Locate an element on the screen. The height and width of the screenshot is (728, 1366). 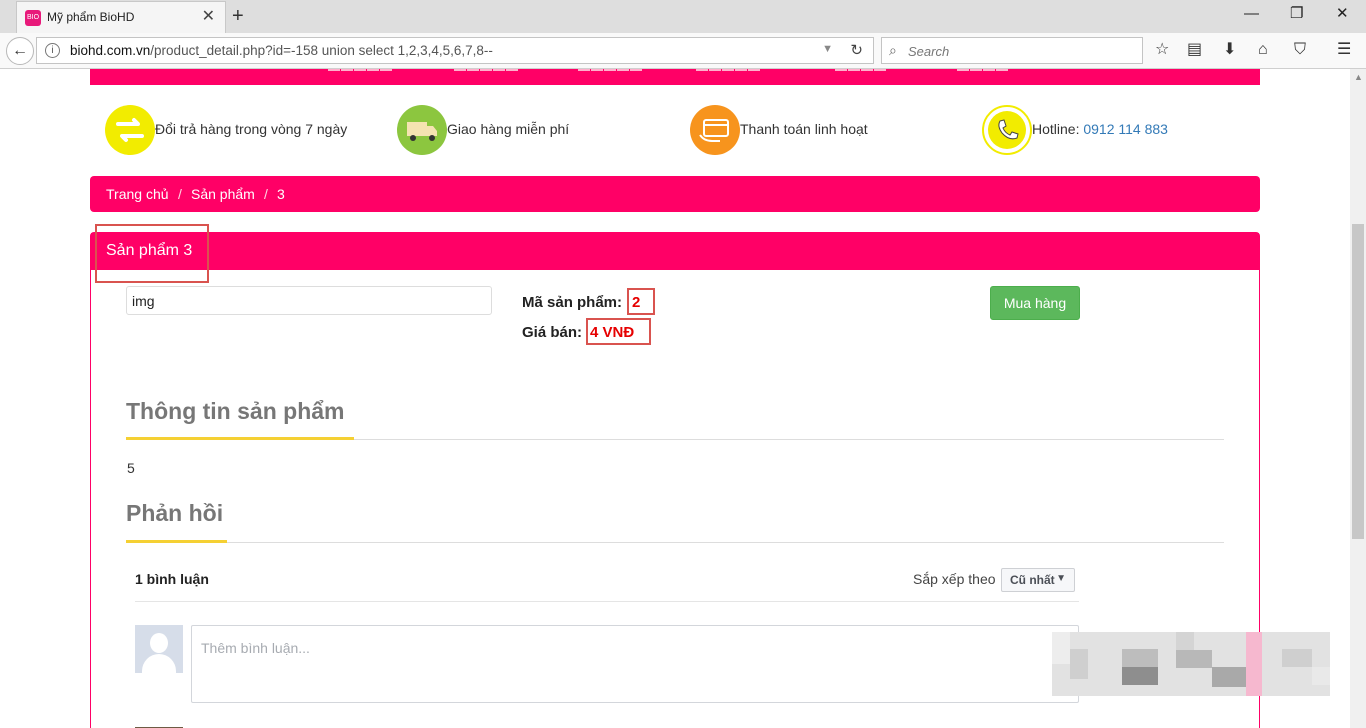
comments-divider is located at coordinates (607, 601).